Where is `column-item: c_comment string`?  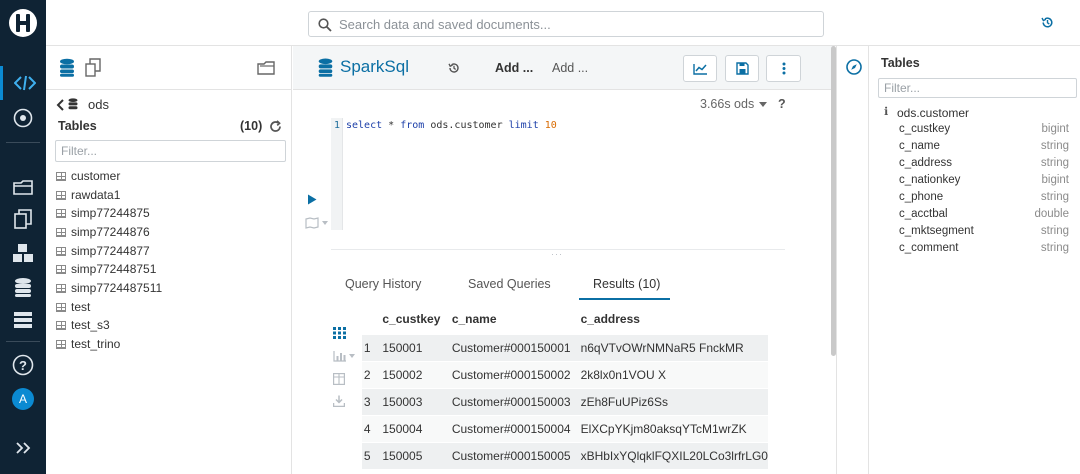
column-item: c_comment string is located at coordinates (984, 250).